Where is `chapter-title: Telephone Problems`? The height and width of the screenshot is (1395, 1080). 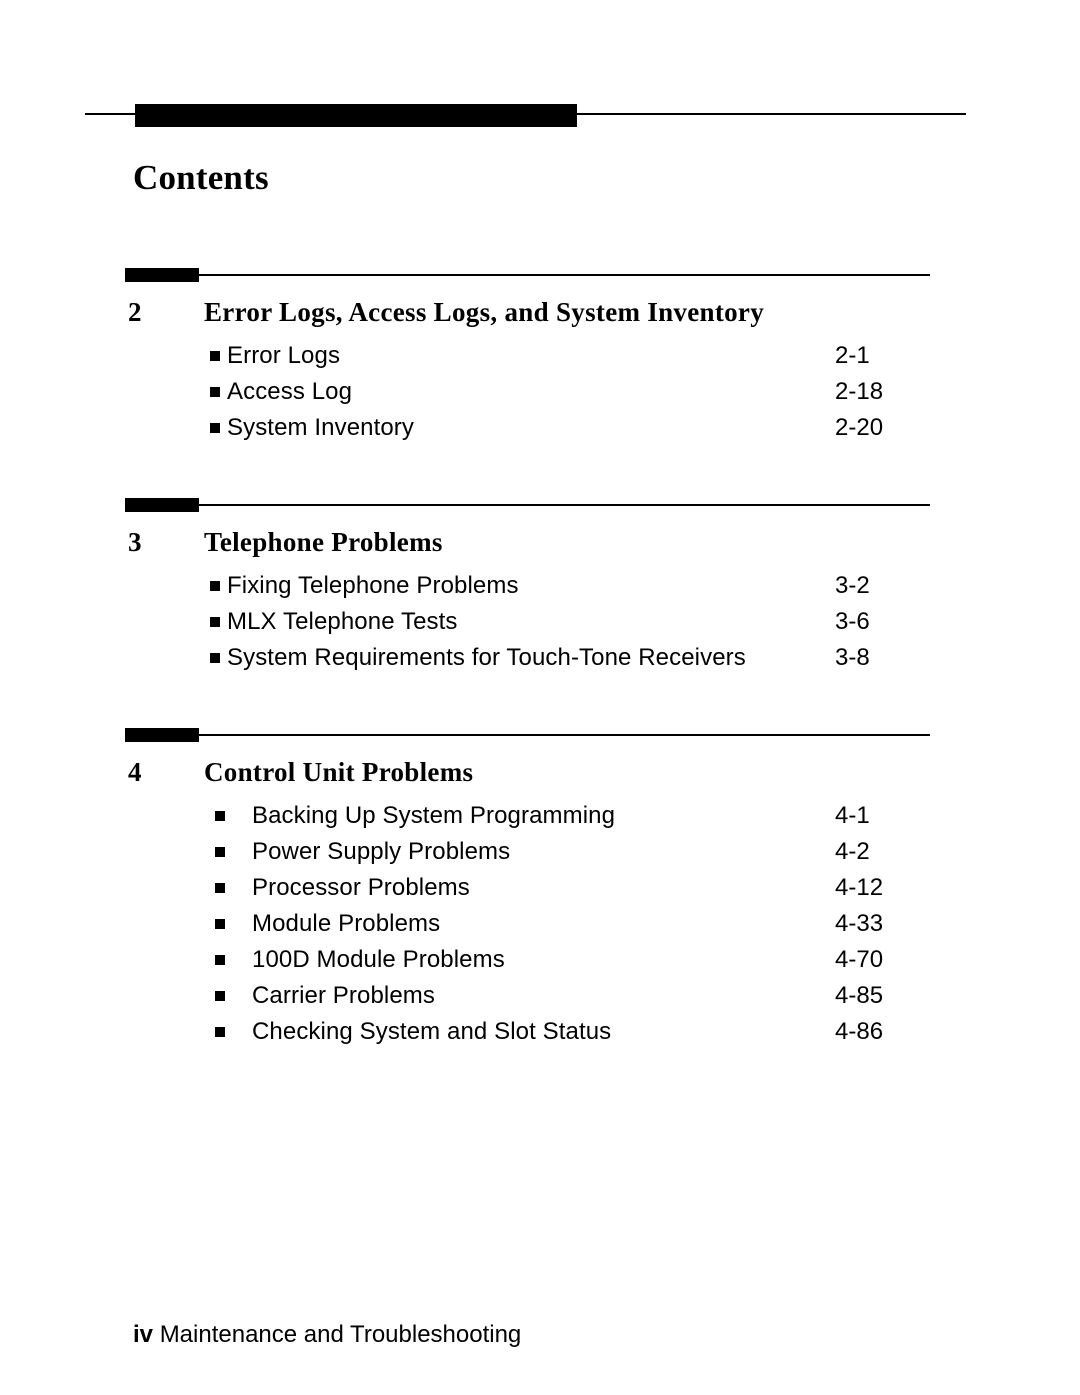
chapter-title: Telephone Problems is located at coordinates (323, 542).